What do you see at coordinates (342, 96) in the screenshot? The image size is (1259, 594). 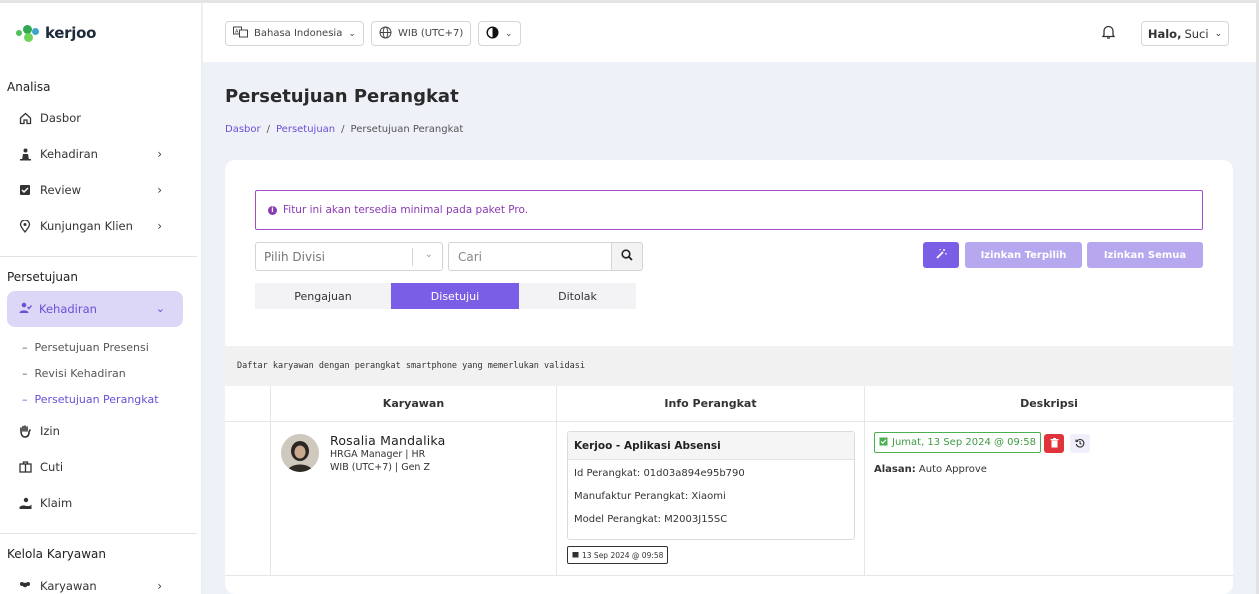 I see `page-title: Persetujuan Perangkat` at bounding box center [342, 96].